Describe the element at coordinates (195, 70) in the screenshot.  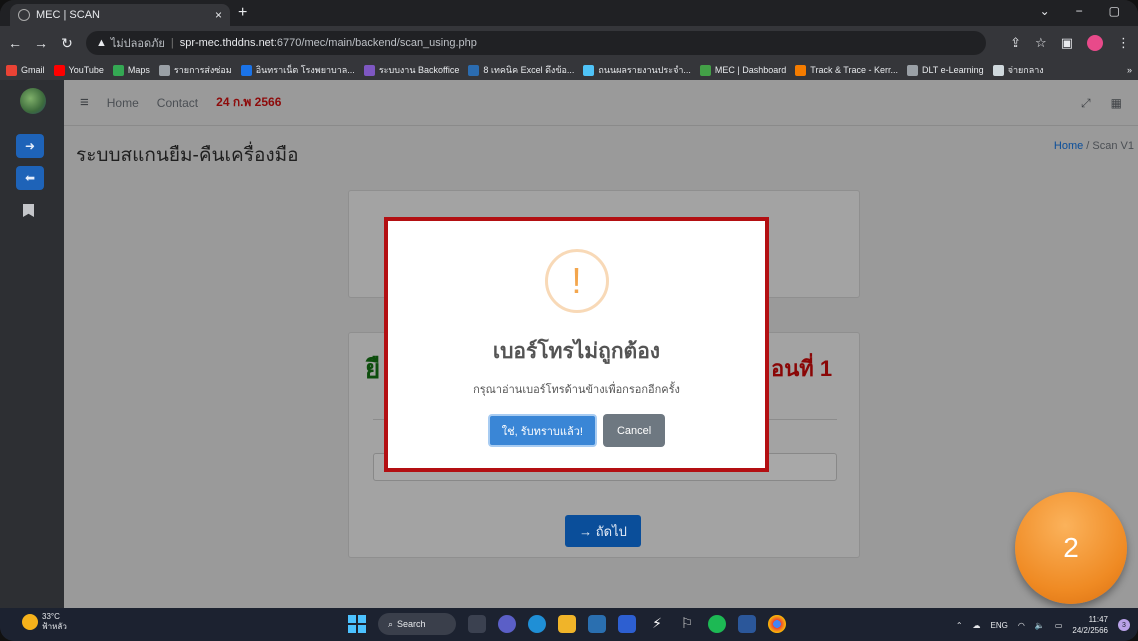
I see `bookmark-item: รายการส่งซ่อม` at that location.